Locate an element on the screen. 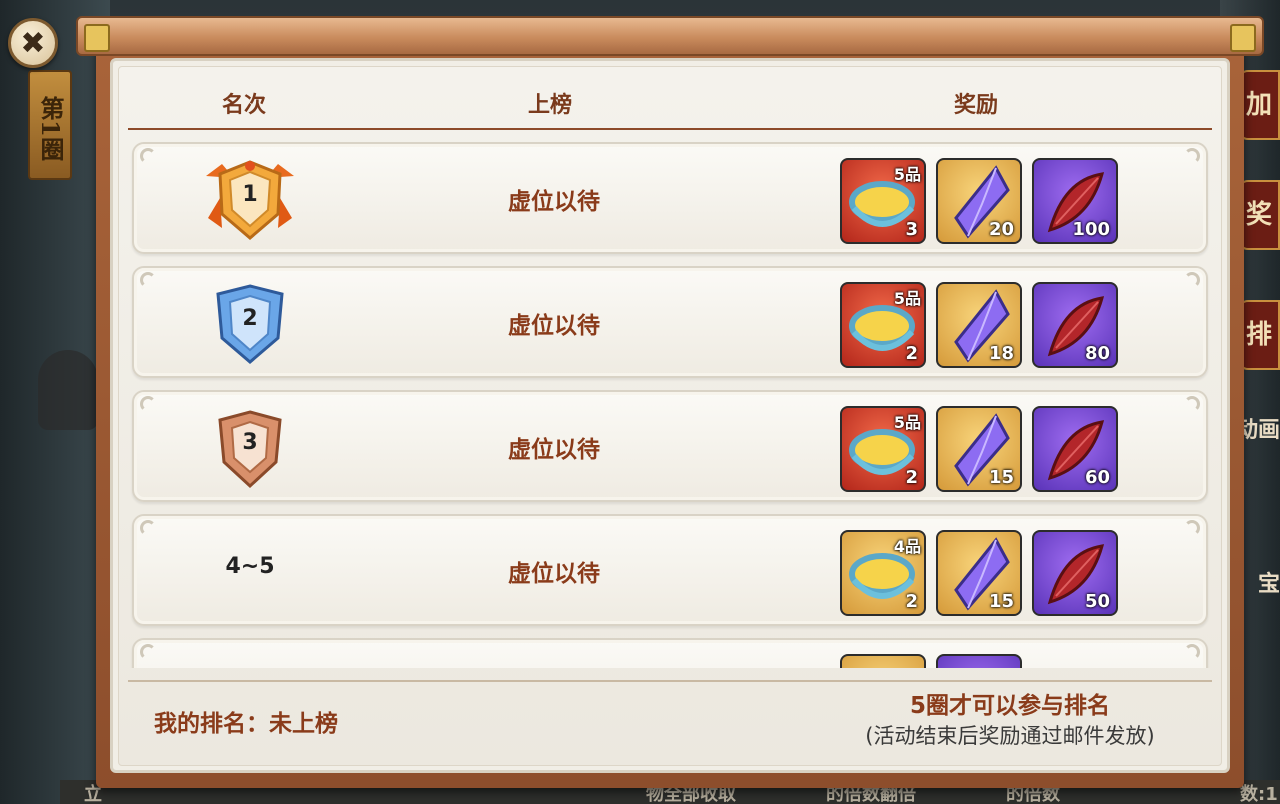  footer-divider is located at coordinates (670, 681).